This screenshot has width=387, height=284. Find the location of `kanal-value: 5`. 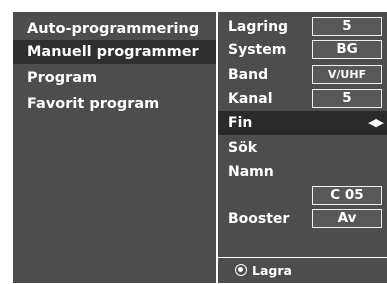

kanal-value: 5 is located at coordinates (347, 98).